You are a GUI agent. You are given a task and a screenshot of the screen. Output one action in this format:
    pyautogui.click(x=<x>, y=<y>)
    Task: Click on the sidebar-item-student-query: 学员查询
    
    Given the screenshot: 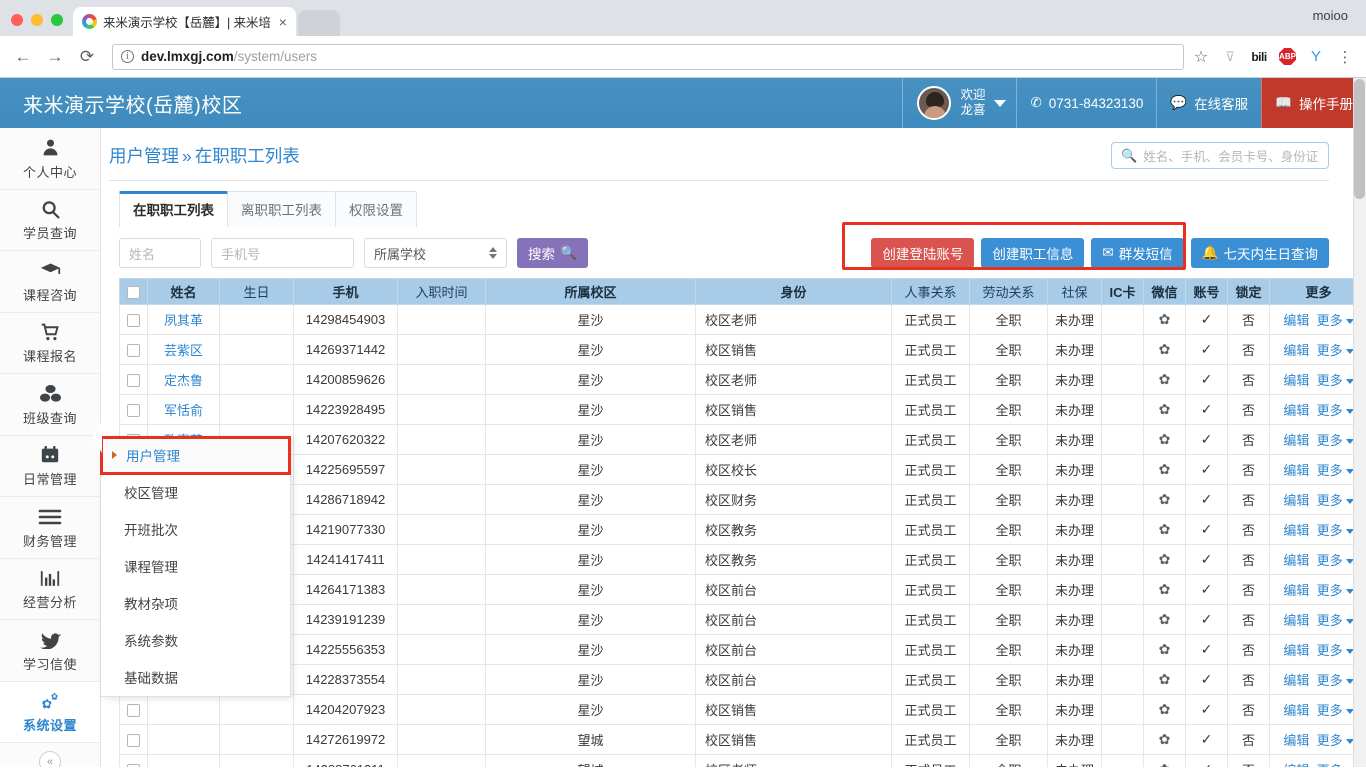 What is the action you would take?
    pyautogui.click(x=50, y=220)
    